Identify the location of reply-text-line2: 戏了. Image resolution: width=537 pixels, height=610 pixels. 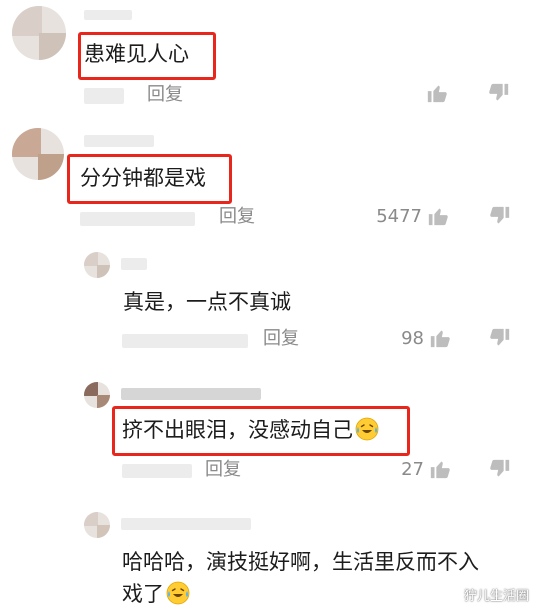
(156, 594).